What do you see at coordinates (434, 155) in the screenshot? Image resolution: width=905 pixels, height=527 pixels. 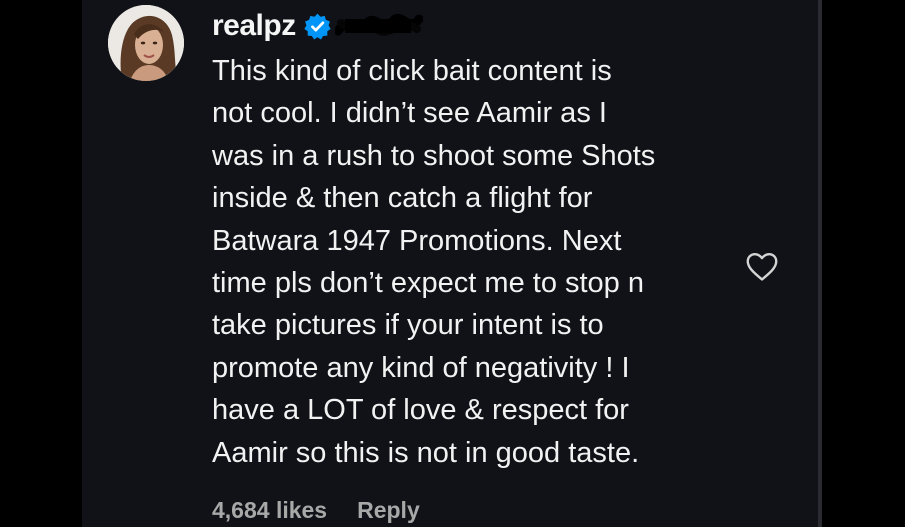 I see `comment-line: was in a rush to shoot some Shots` at bounding box center [434, 155].